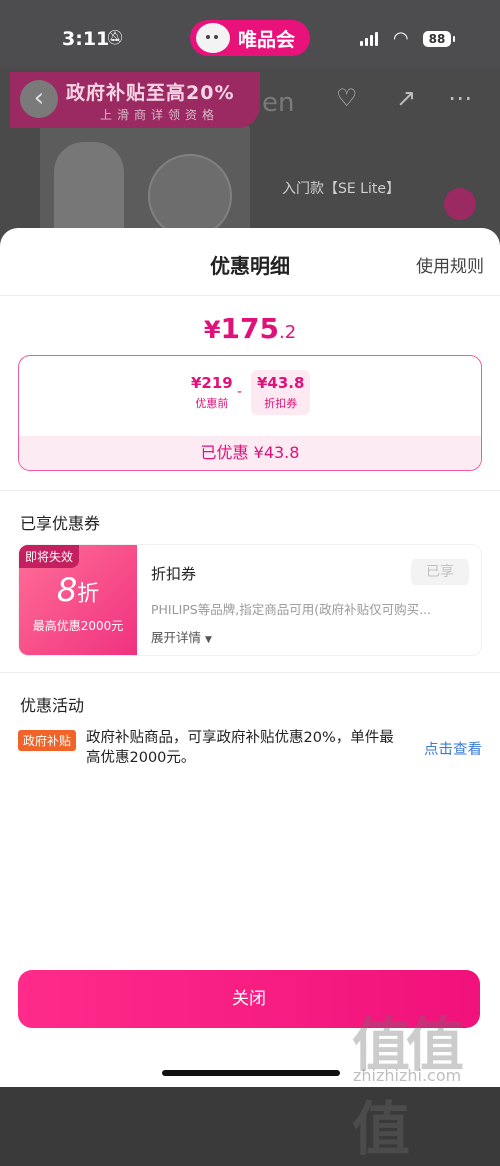 This screenshot has width=500, height=1166. I want to click on activity-description: 政府补贴商品，可享政府补贴优惠20%，单件最高优惠2000元。, so click(240, 748).